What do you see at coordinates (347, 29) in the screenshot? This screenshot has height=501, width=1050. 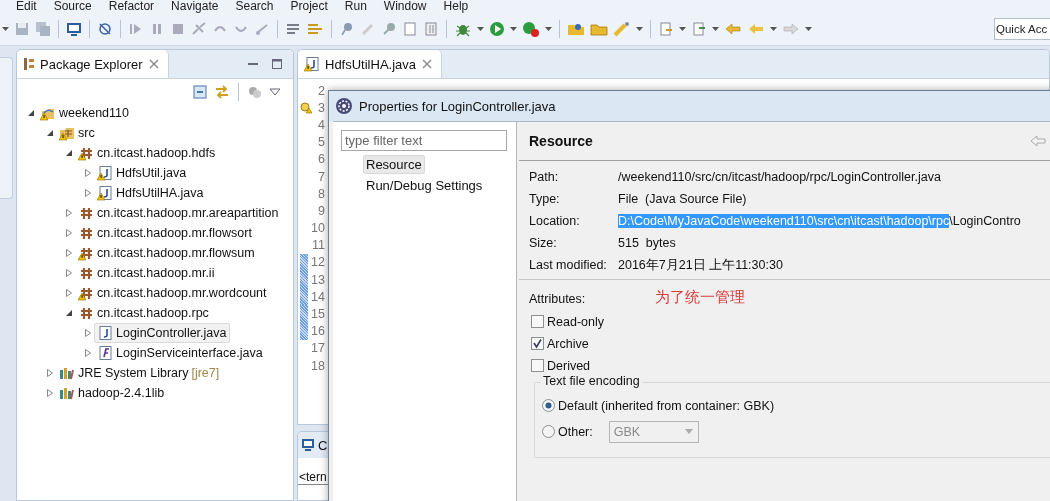 I see `pin-icon` at bounding box center [347, 29].